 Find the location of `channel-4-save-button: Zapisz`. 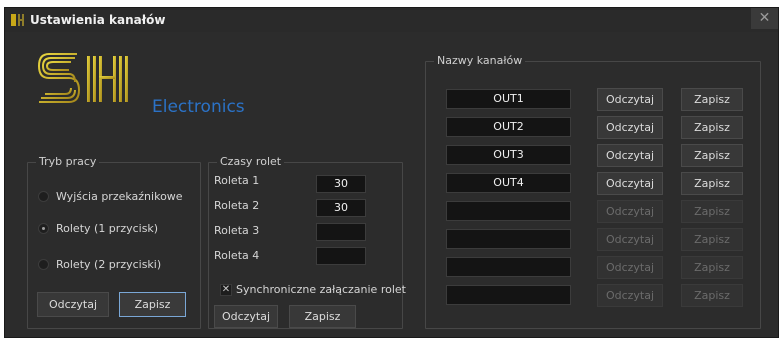

channel-4-save-button: Zapisz is located at coordinates (712, 183).